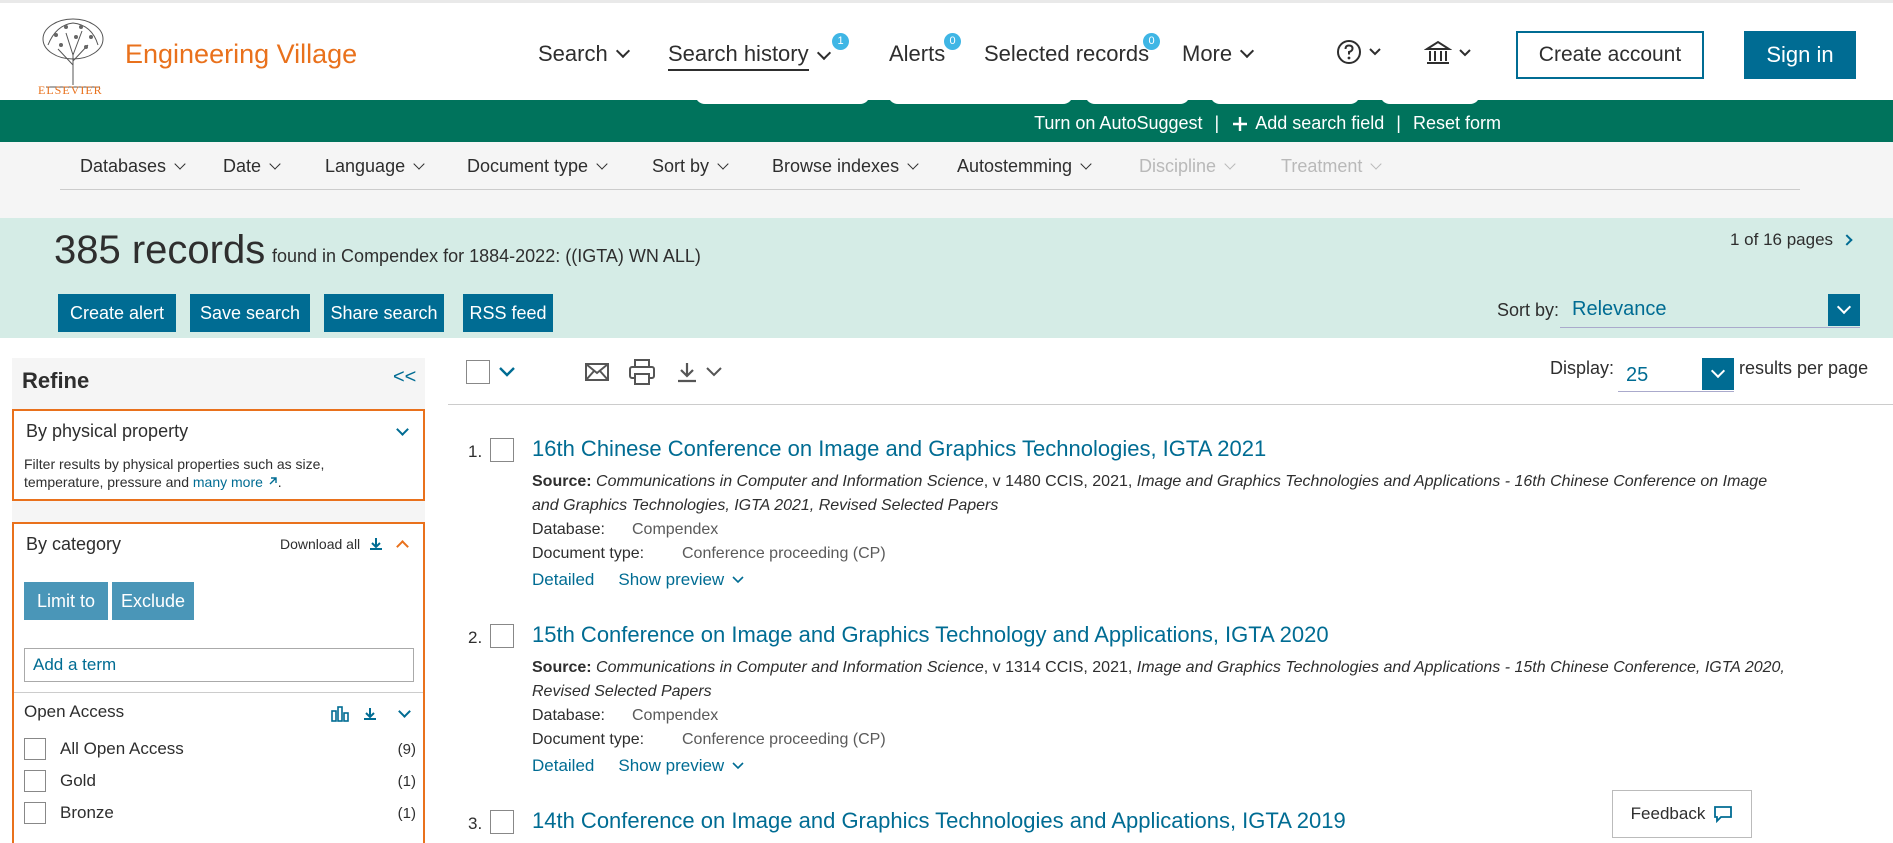 This screenshot has width=1893, height=843. What do you see at coordinates (699, 372) in the screenshot?
I see `download-menu` at bounding box center [699, 372].